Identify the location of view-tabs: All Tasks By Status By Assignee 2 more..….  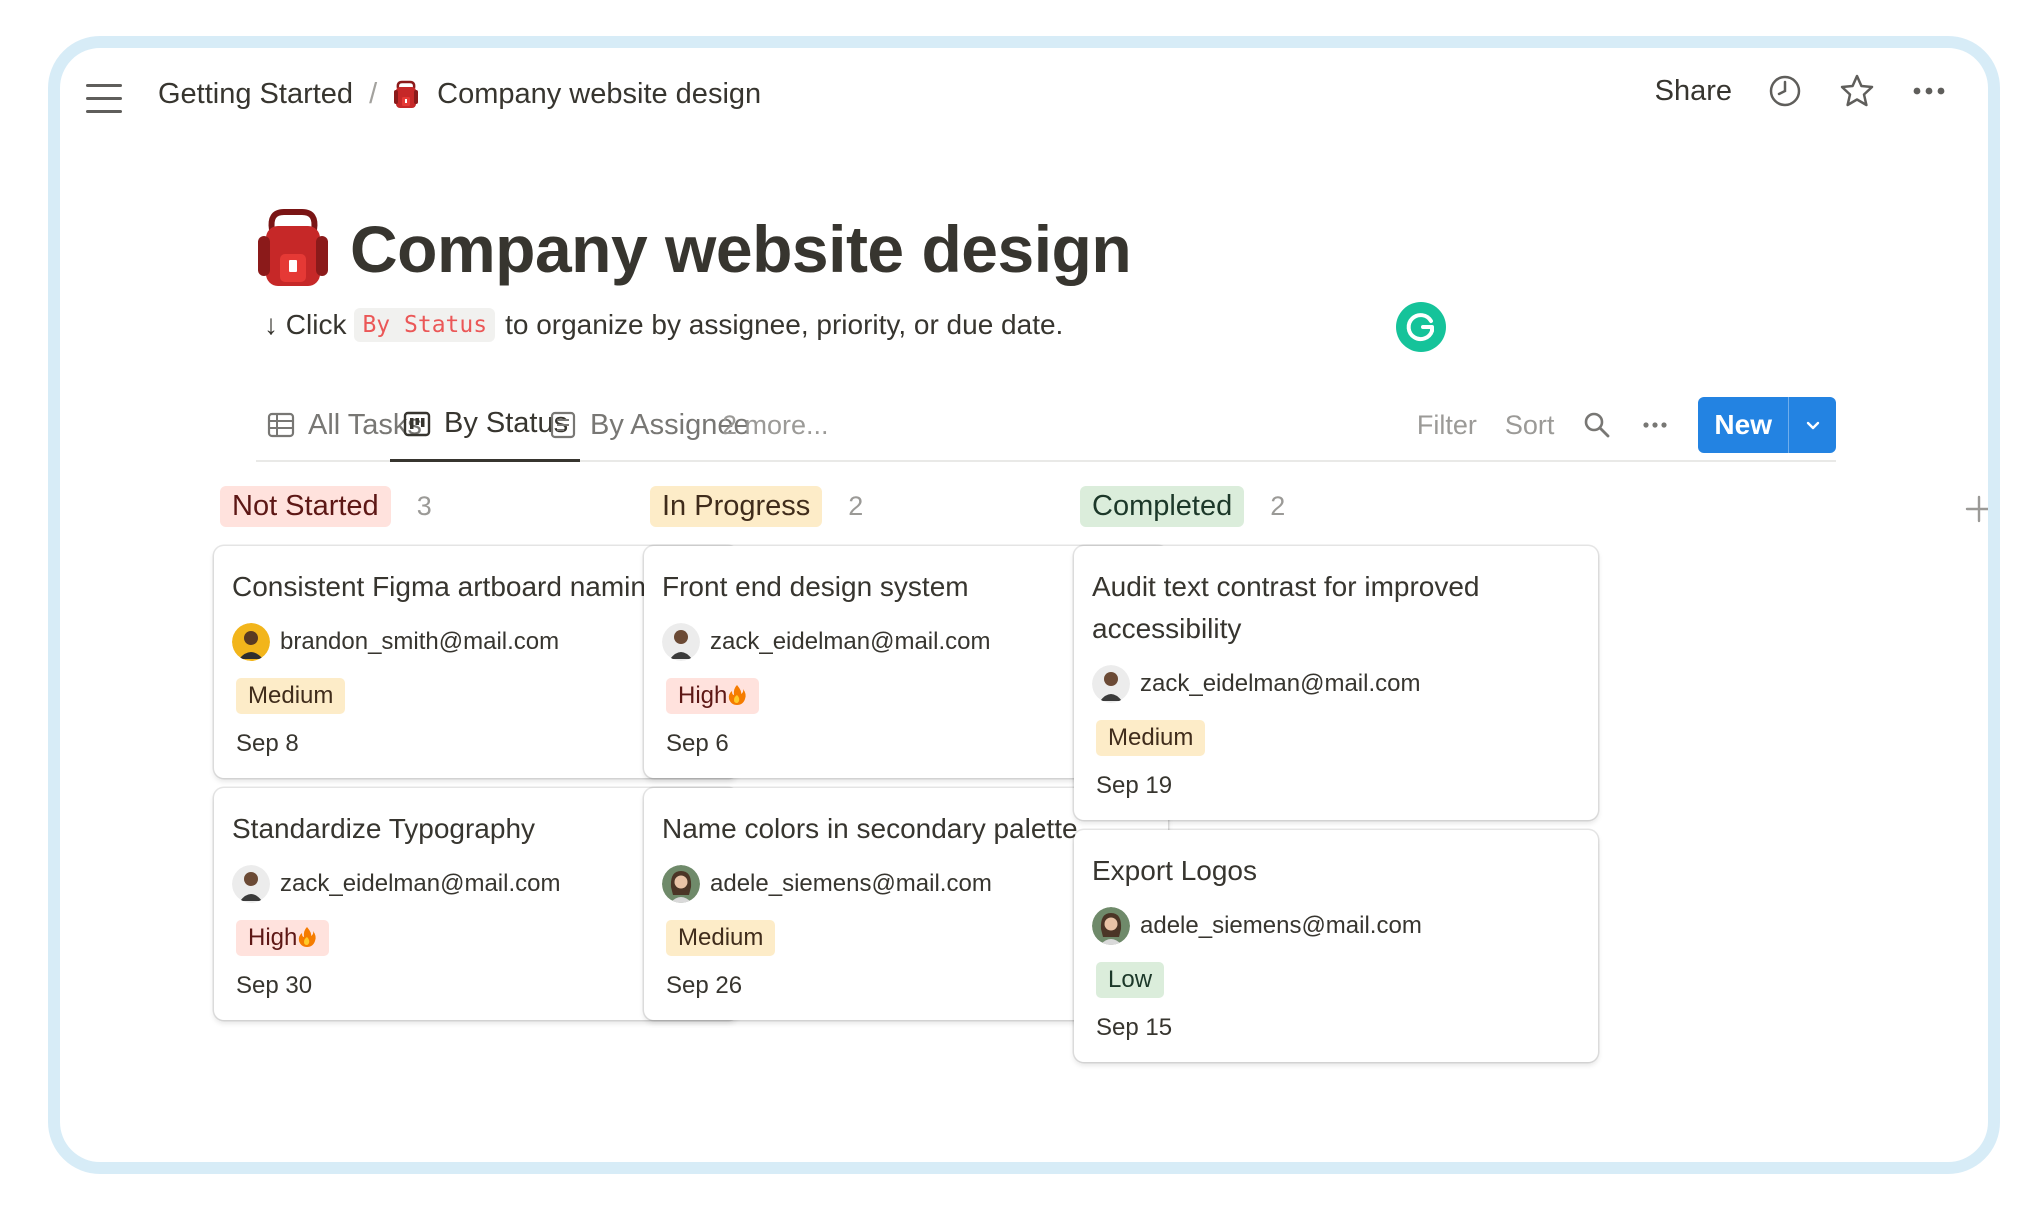
(1046, 425).